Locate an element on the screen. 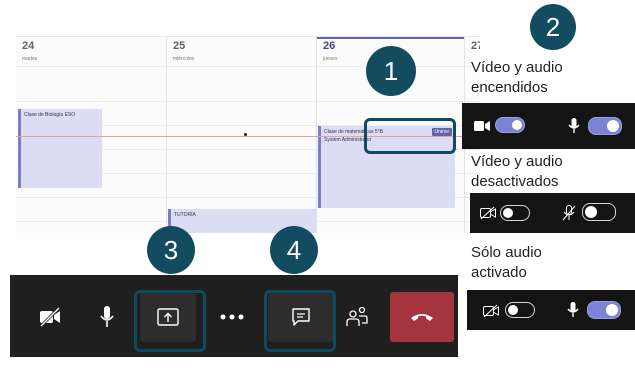 This screenshot has width=635, height=372. step-2-badge: 2 is located at coordinates (553, 27).